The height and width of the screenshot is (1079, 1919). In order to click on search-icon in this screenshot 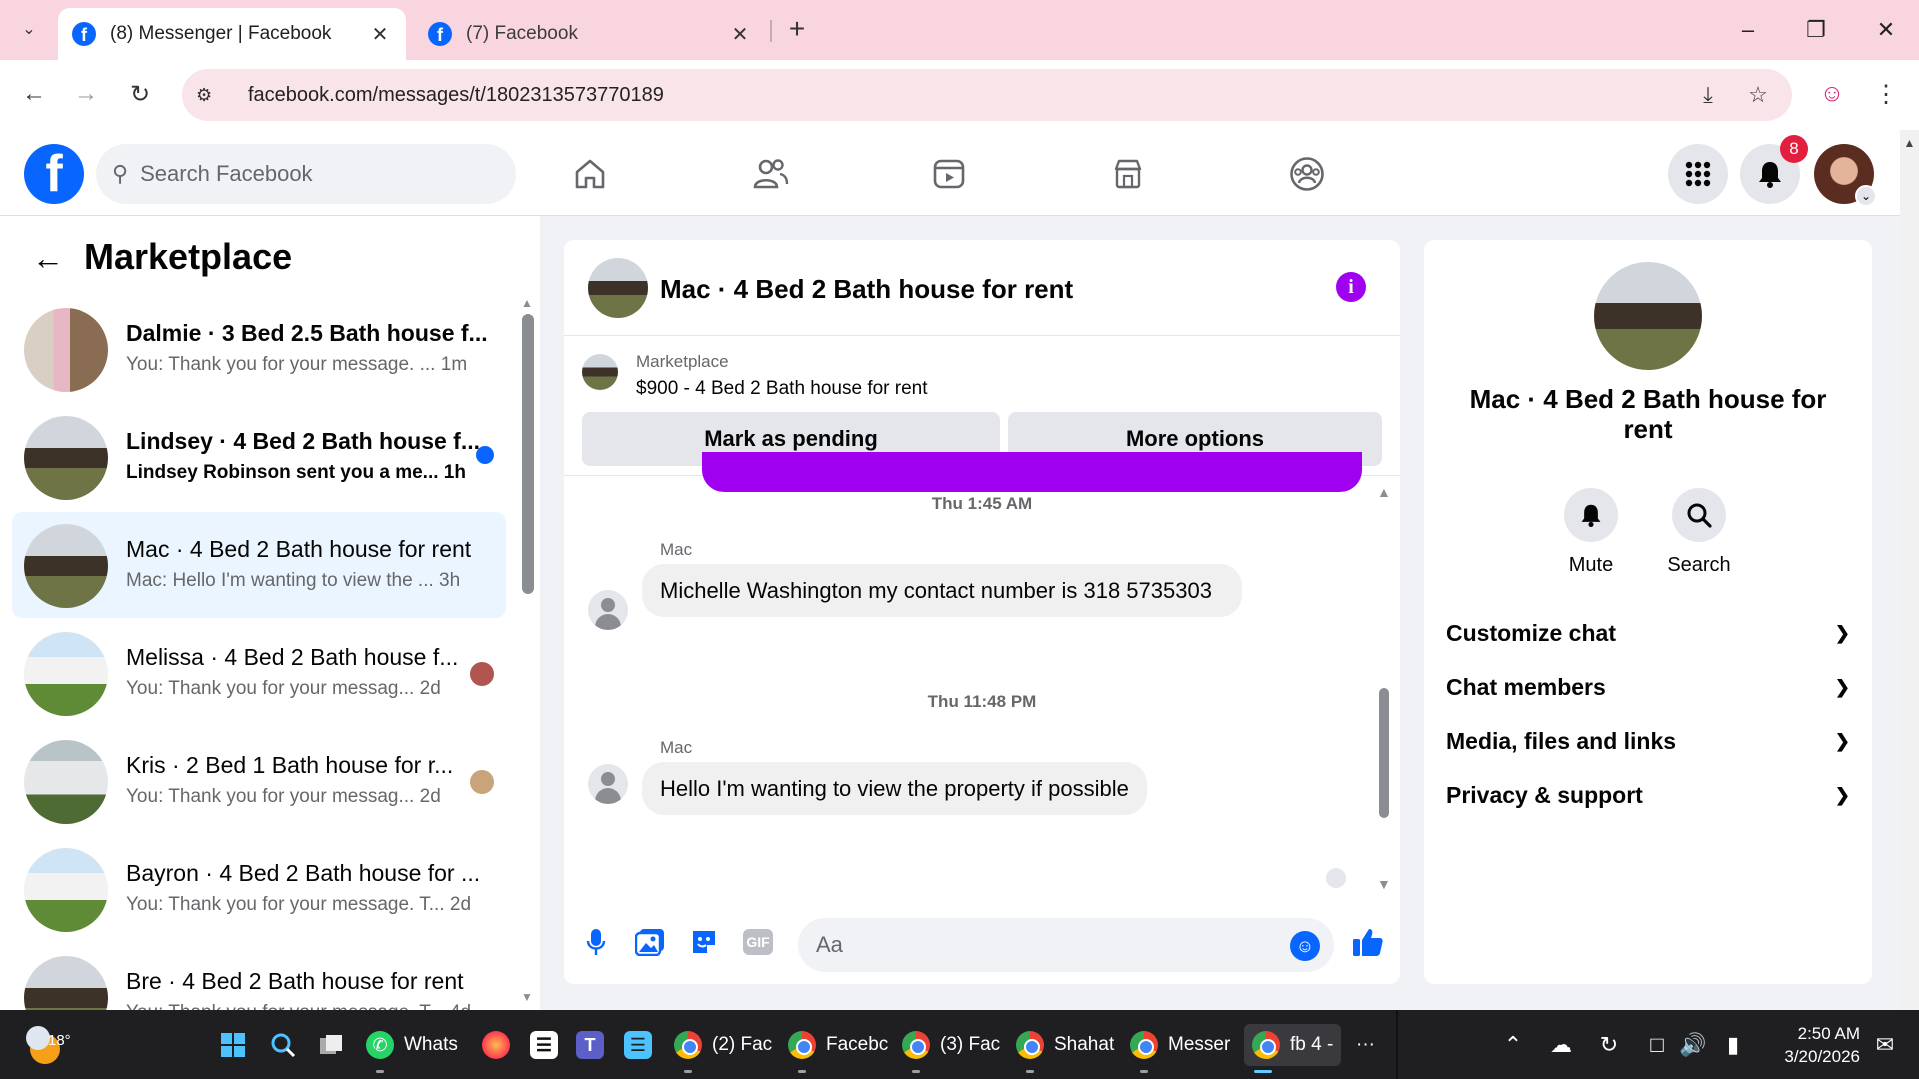, I will do `click(1699, 515)`.